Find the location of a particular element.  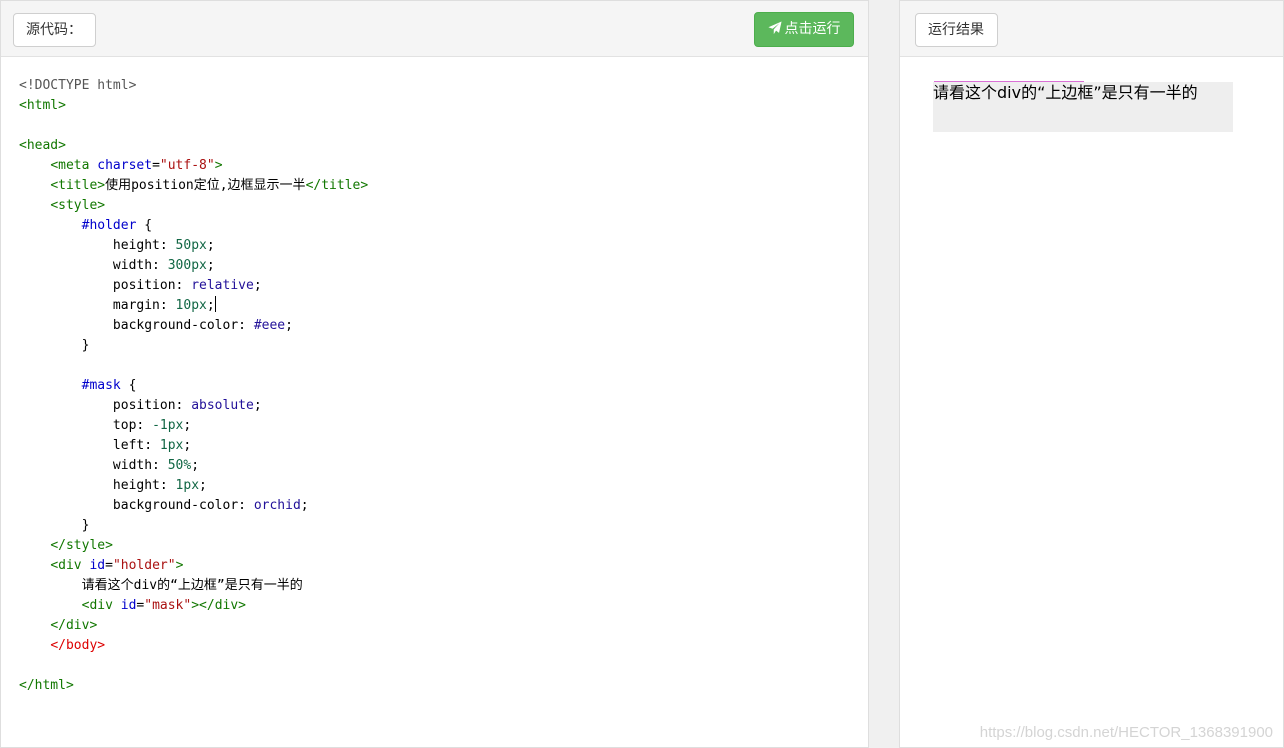

text-cursor is located at coordinates (215, 304).